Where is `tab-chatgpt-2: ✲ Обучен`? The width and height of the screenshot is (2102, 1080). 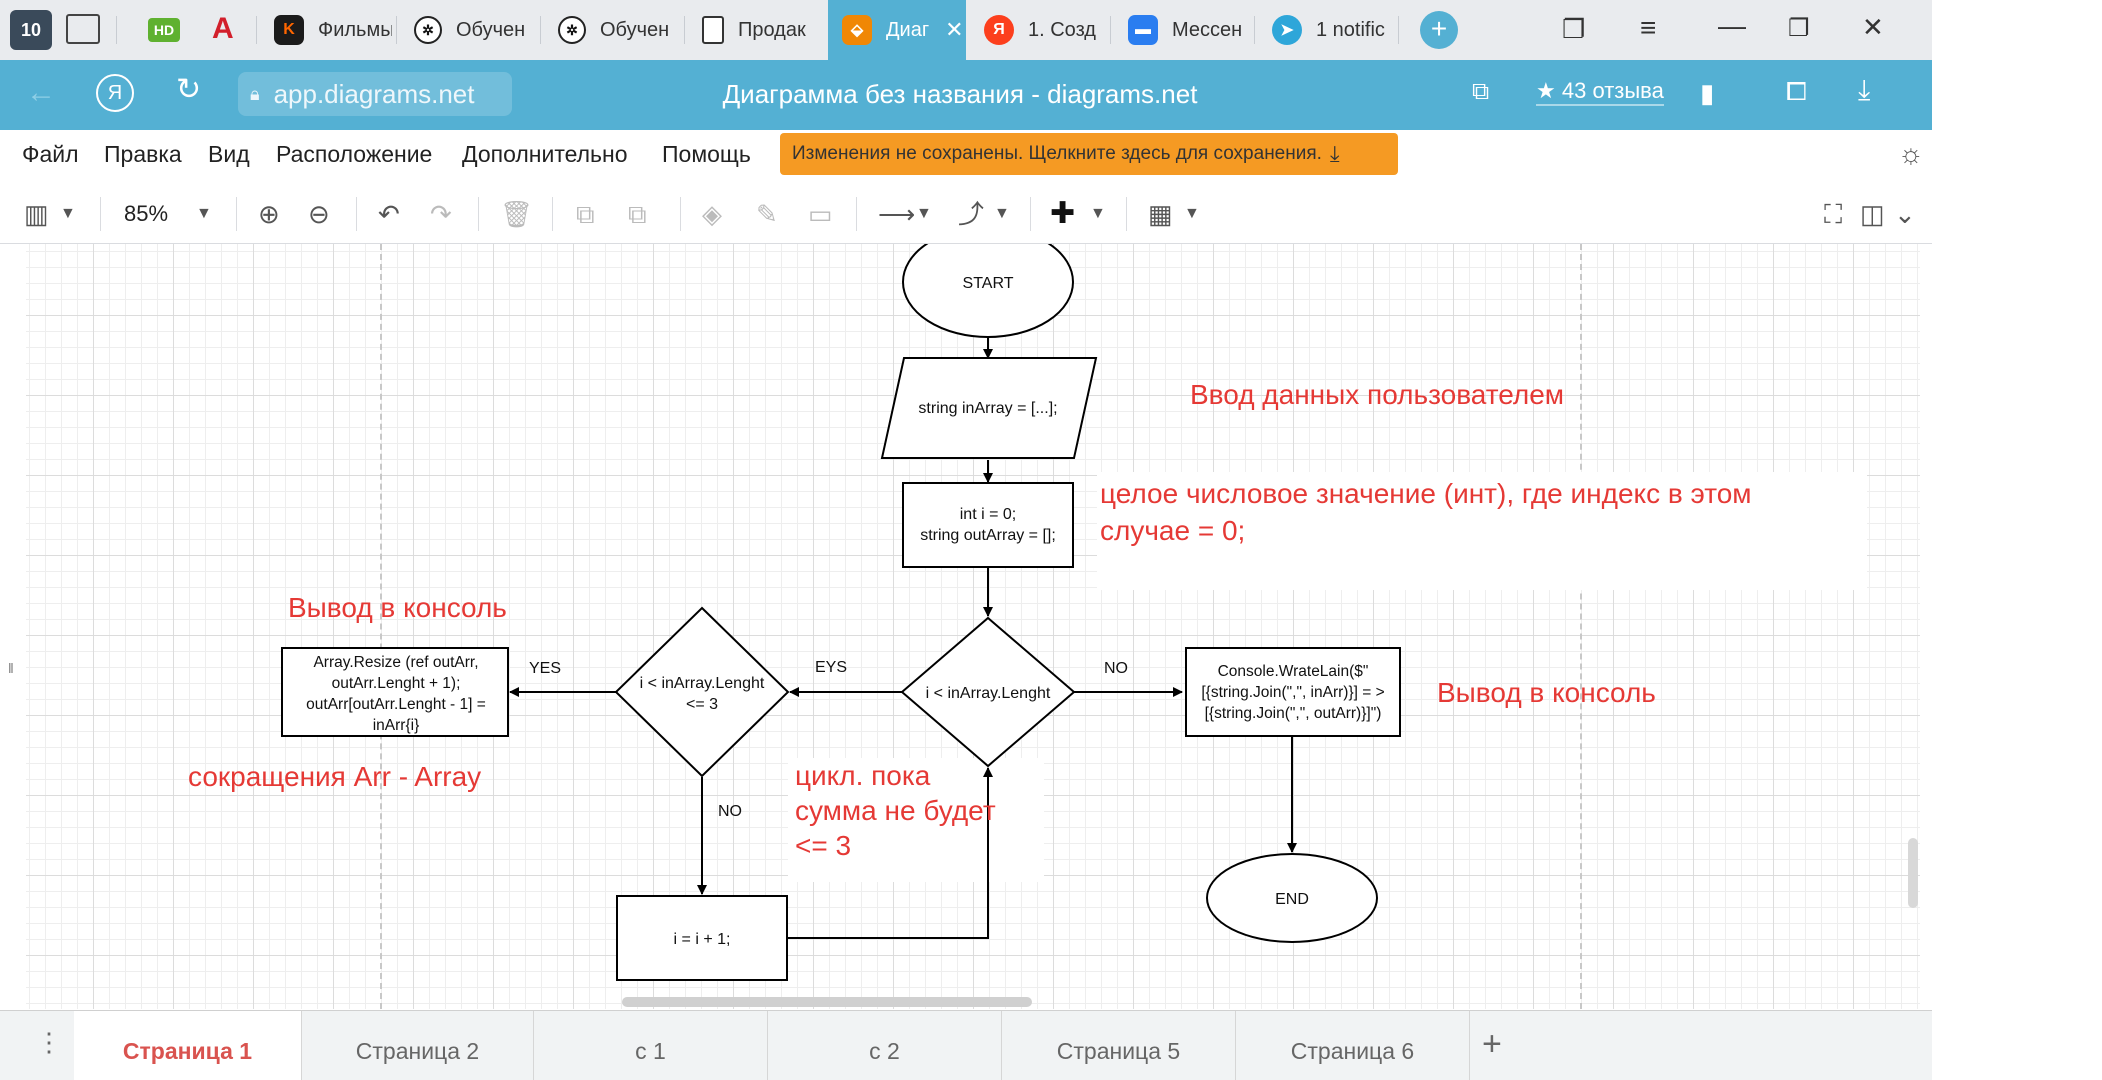
tab-chatgpt-2: ✲ Обучен is located at coordinates (612, 30).